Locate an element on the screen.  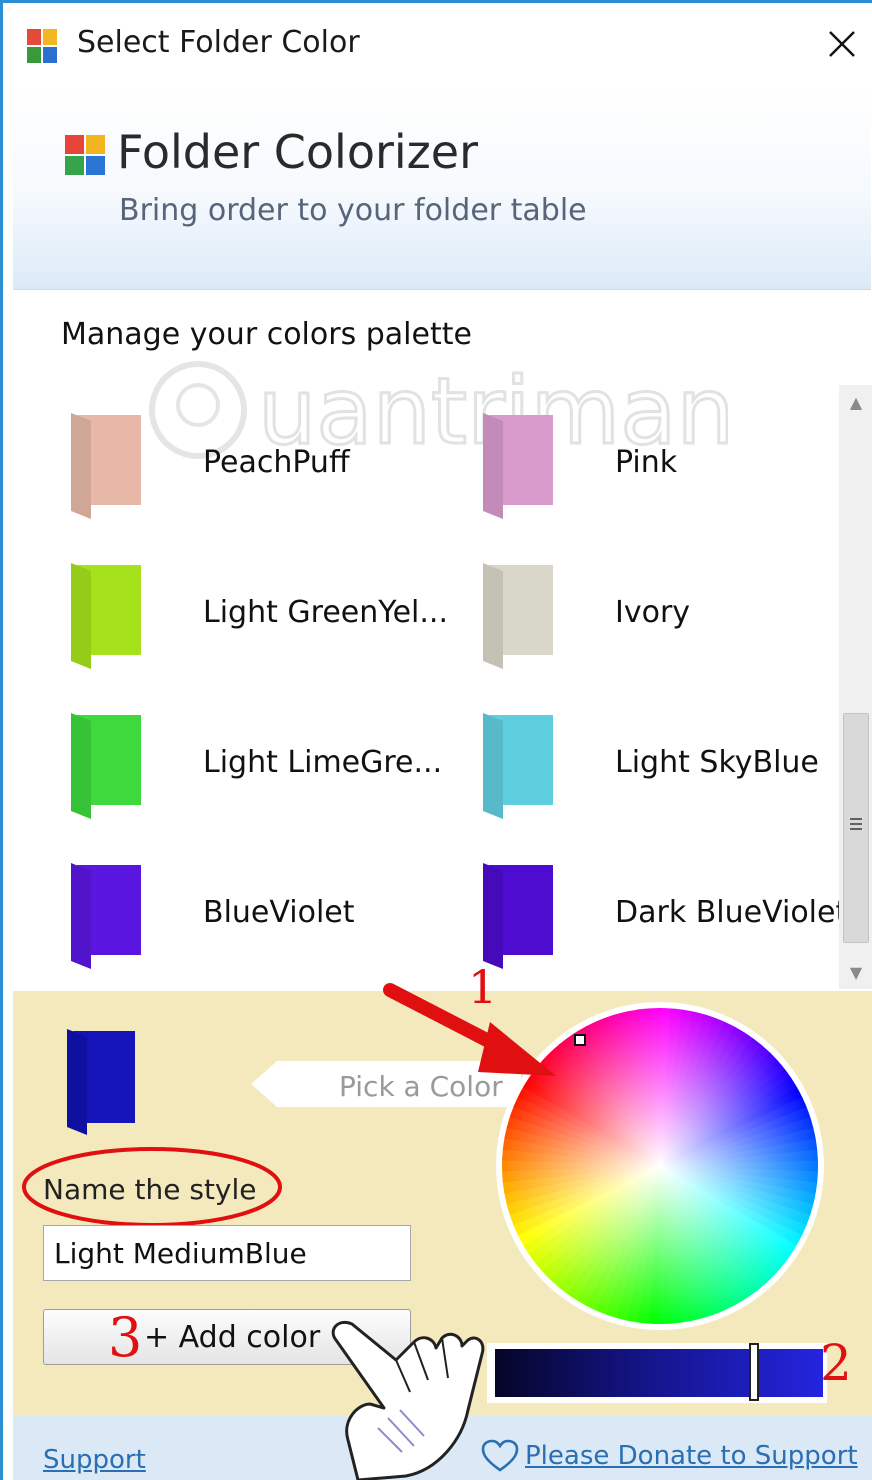
palette-item: PeachPuff is located at coordinates (238, 458).